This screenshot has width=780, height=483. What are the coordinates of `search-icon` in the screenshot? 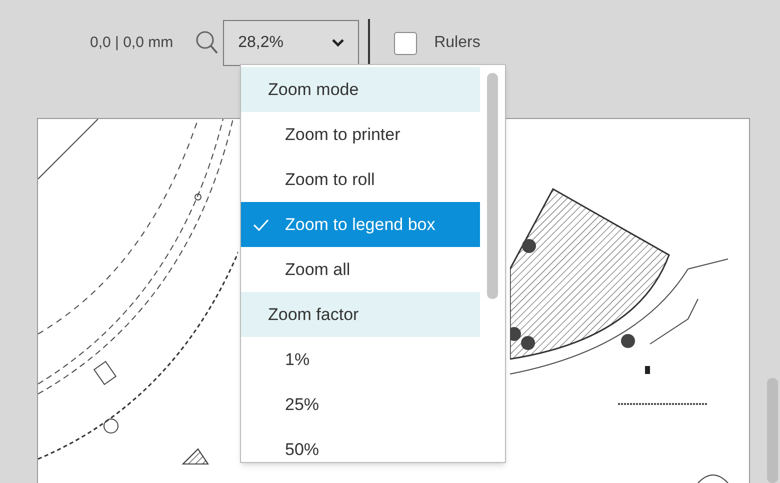 It's located at (207, 43).